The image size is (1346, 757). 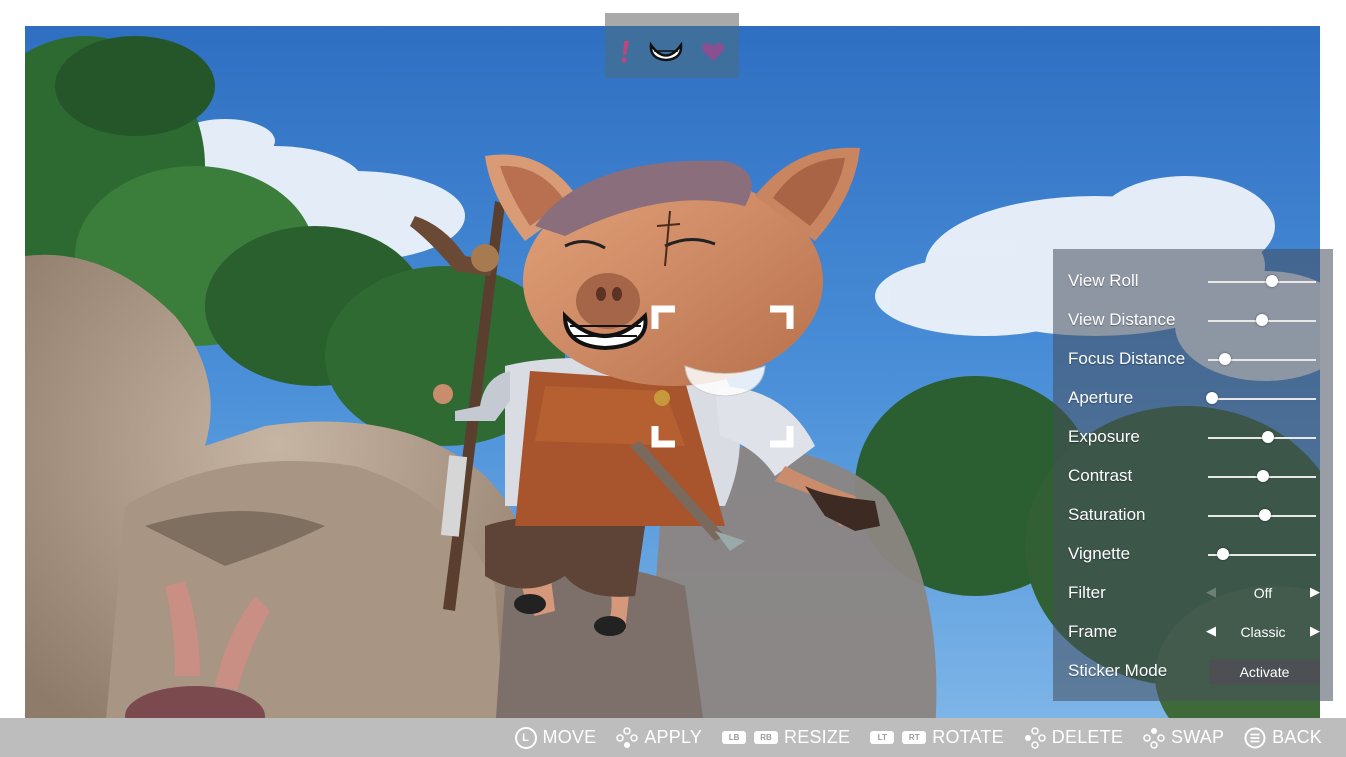 I want to click on setting-label: Focus Distance, so click(x=1127, y=358).